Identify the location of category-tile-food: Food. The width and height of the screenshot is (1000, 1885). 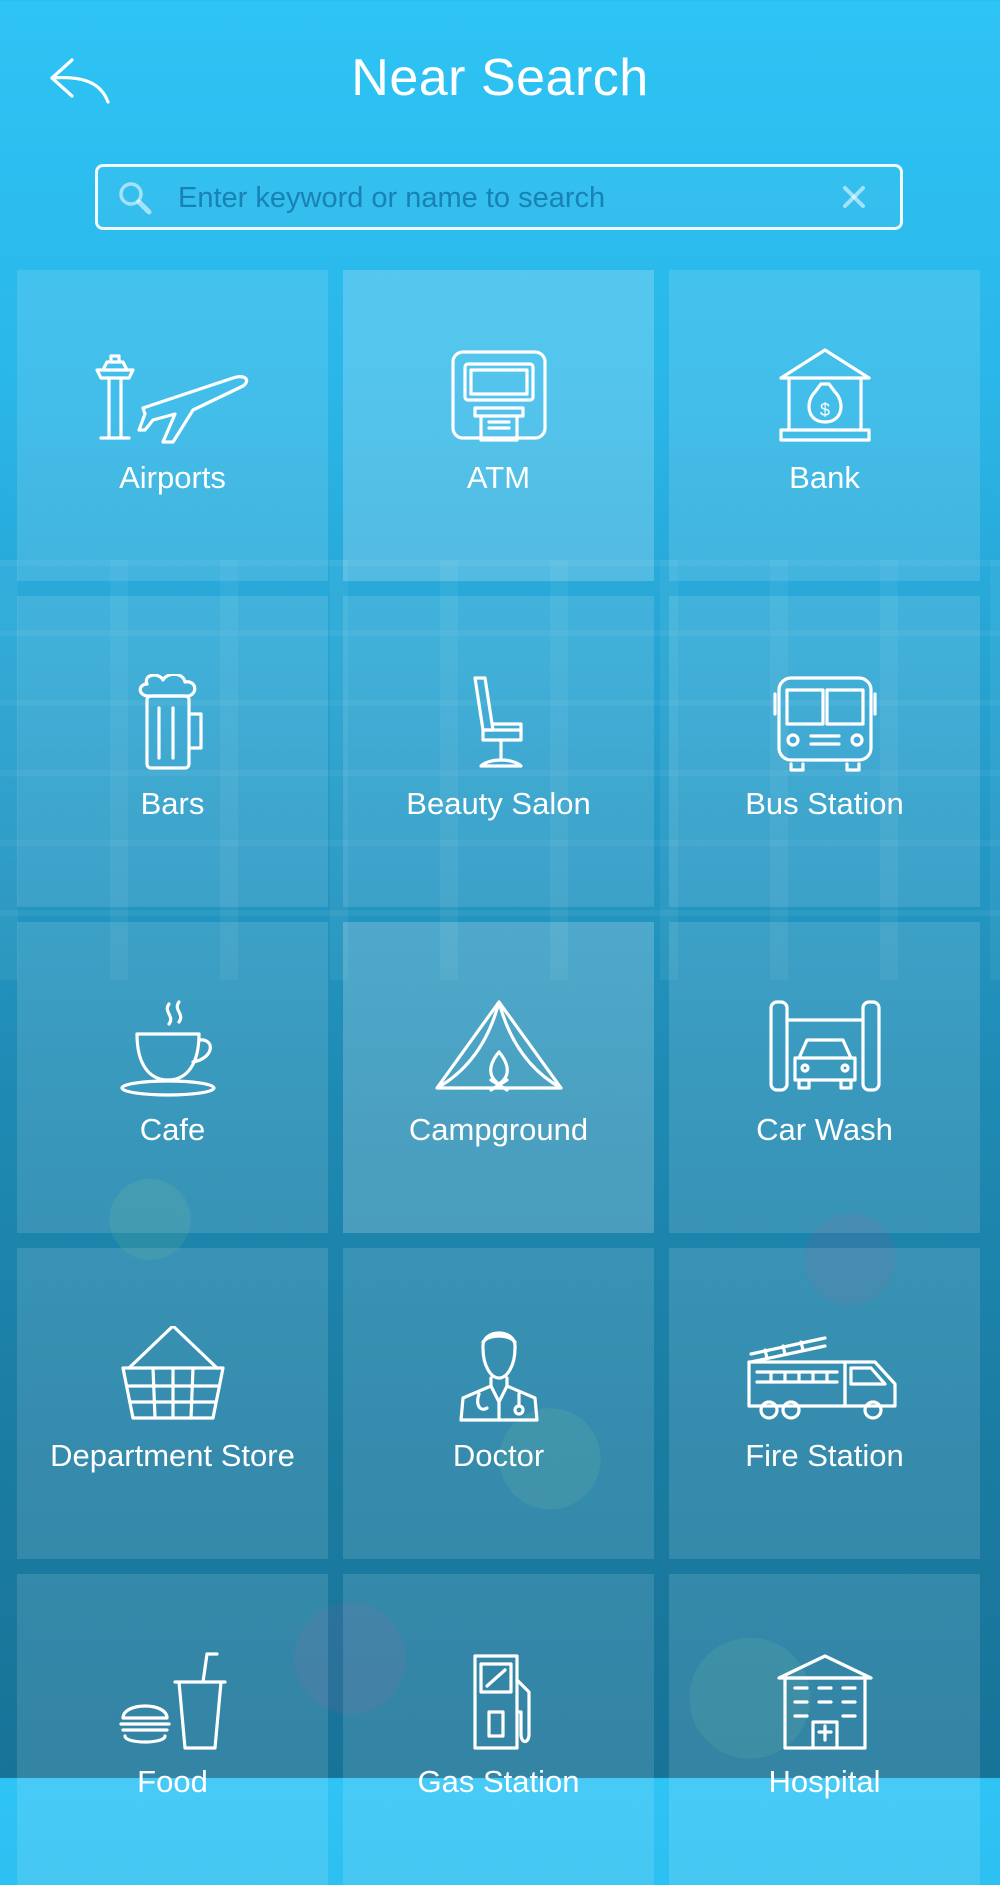
(172, 1729).